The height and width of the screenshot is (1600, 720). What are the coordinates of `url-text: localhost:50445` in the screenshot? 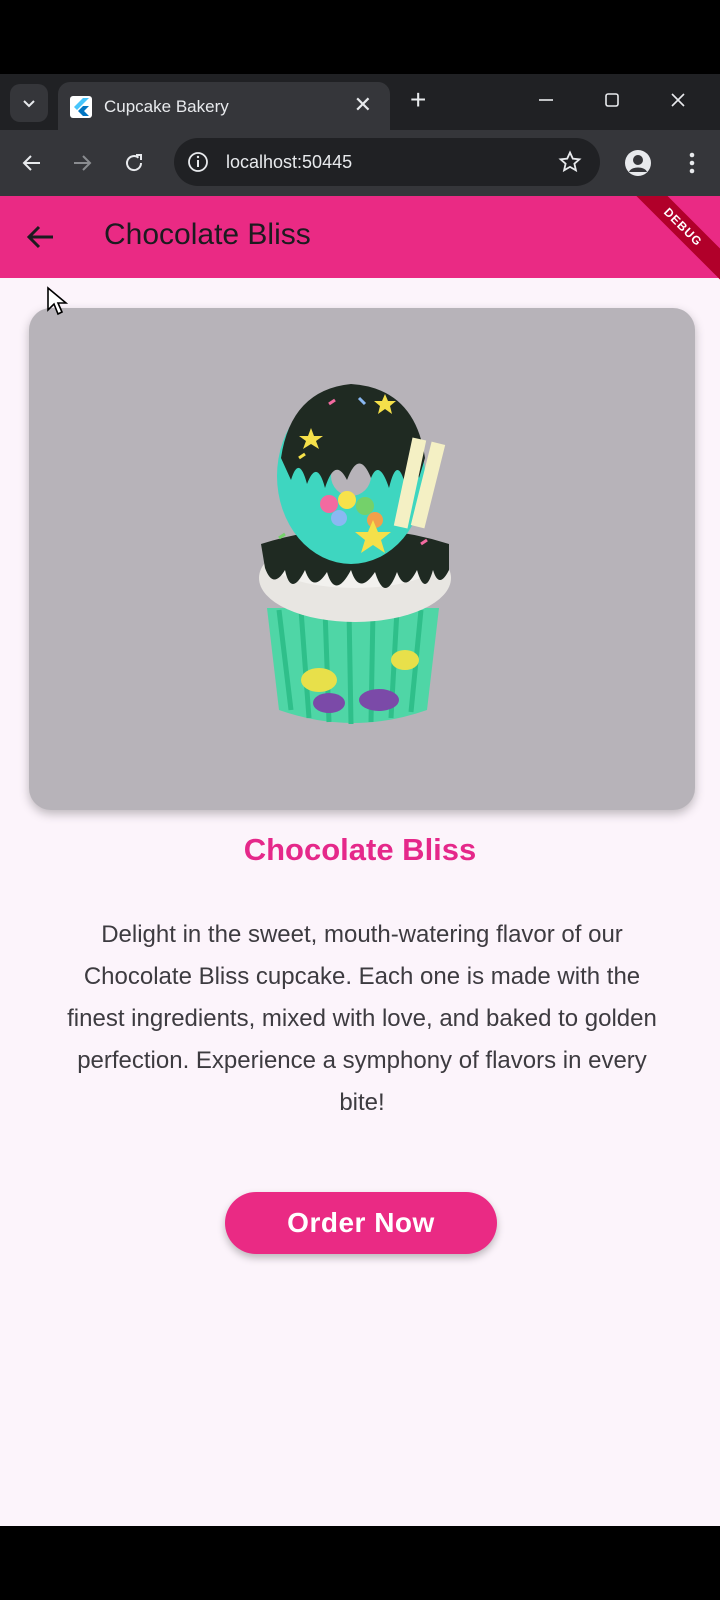 It's located at (289, 162).